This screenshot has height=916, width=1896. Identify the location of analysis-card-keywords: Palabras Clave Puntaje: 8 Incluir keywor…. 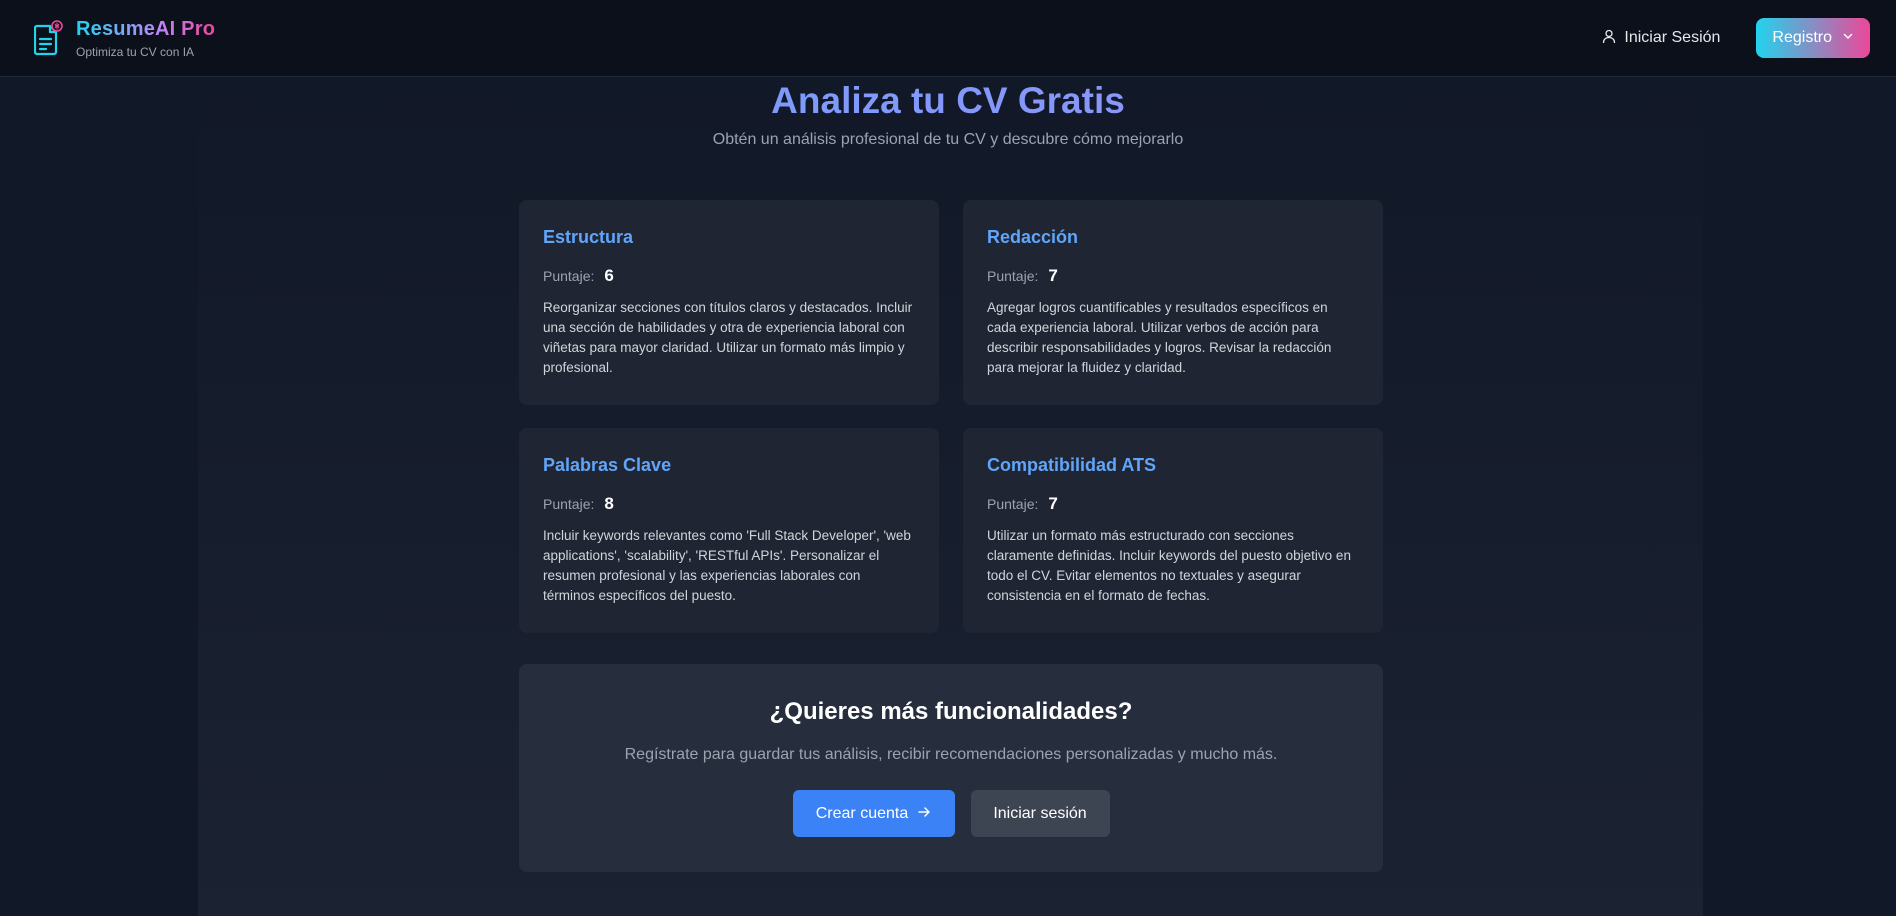
(729, 530).